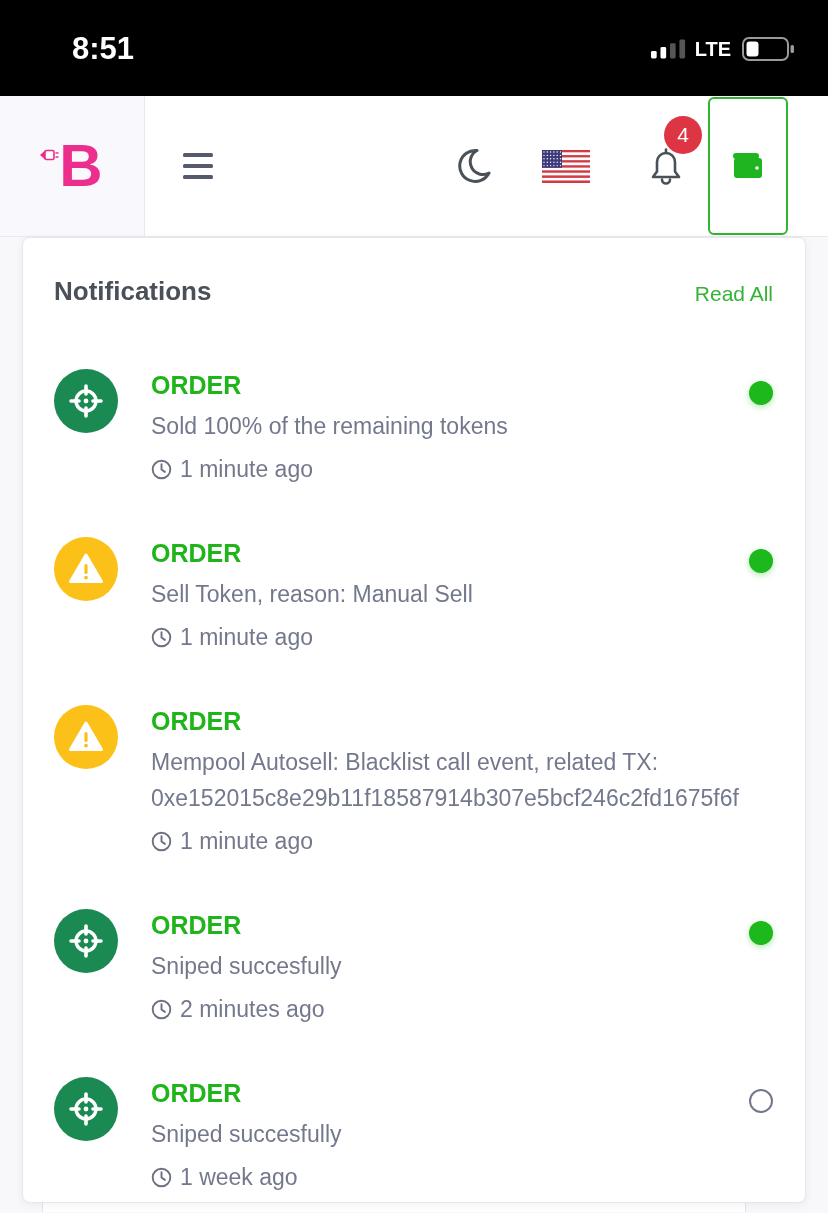 Image resolution: width=828 pixels, height=1213 pixels. I want to click on notification-item: ORDER Sniped succesfully 2 minutes ago, so click(413, 968).